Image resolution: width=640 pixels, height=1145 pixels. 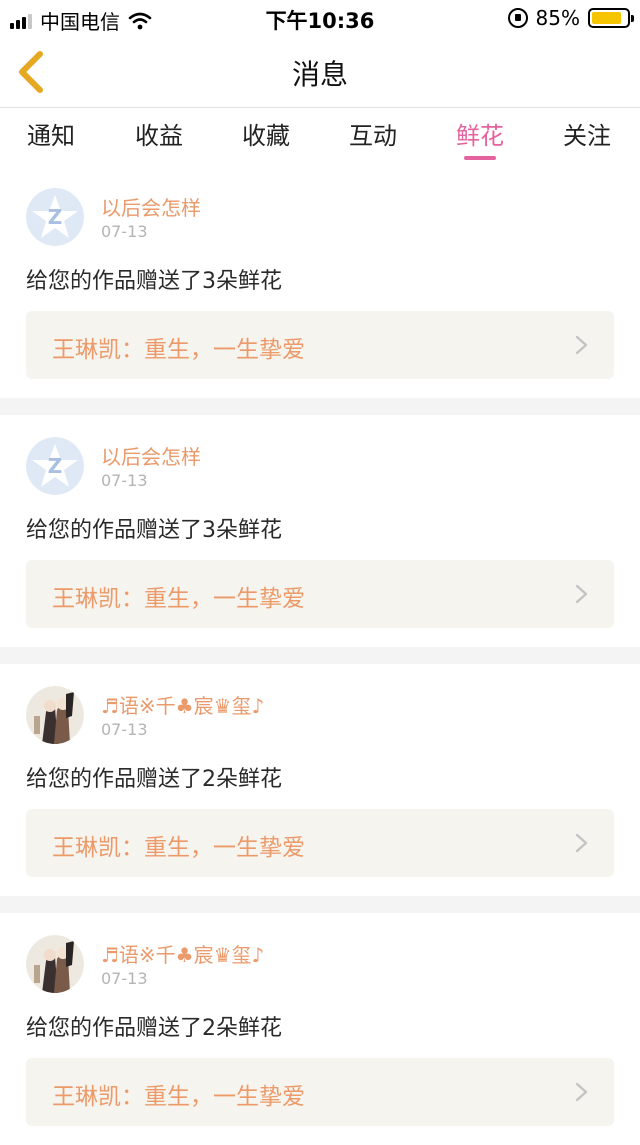 I want to click on battery-icon, so click(x=611, y=18).